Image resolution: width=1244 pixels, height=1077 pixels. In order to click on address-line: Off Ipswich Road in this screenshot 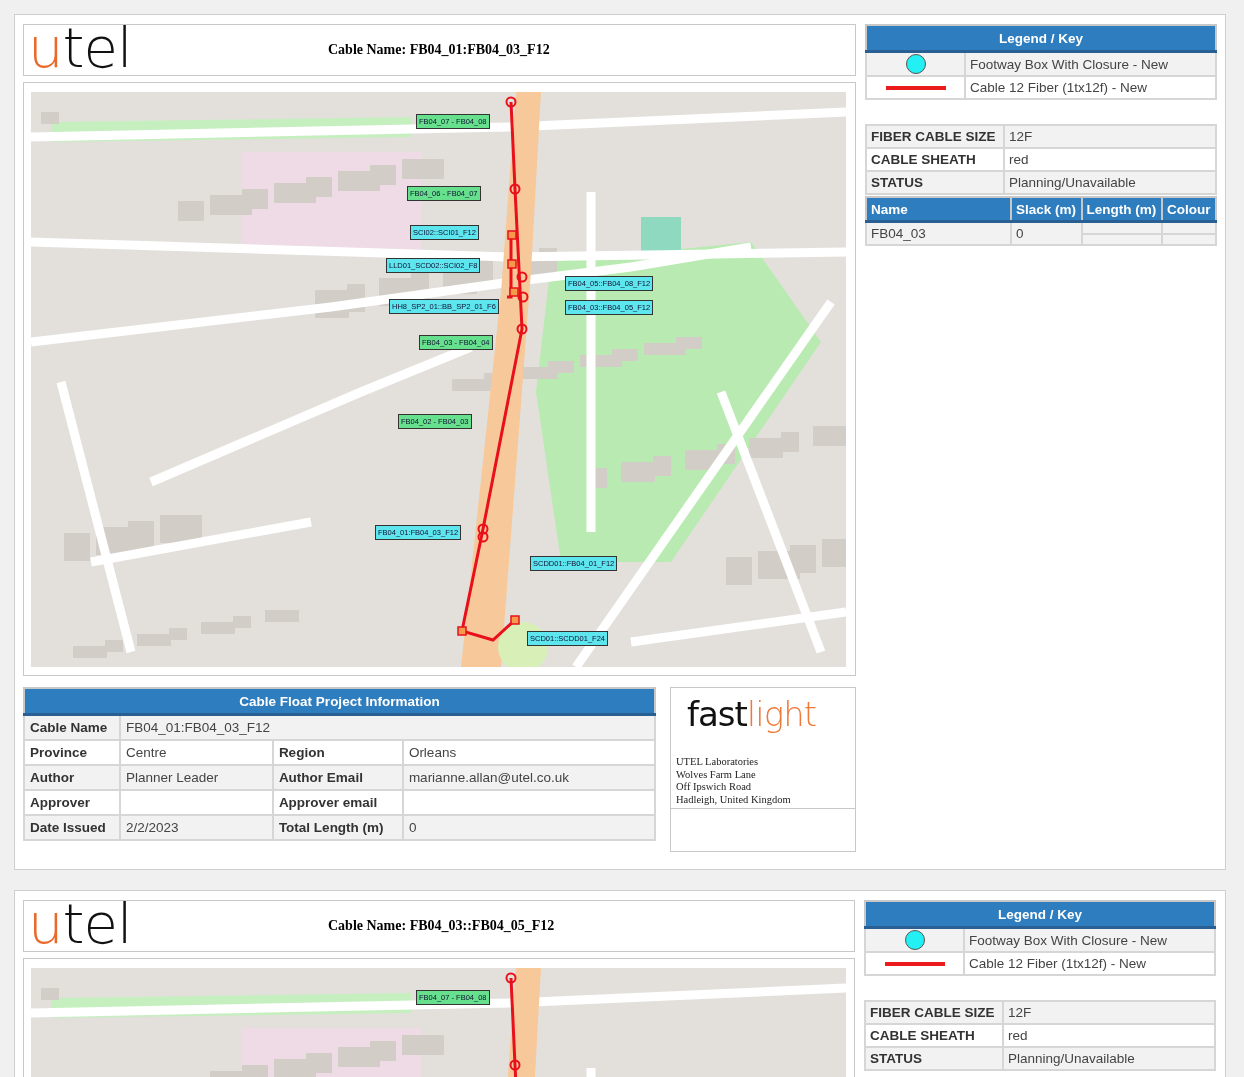, I will do `click(714, 787)`.